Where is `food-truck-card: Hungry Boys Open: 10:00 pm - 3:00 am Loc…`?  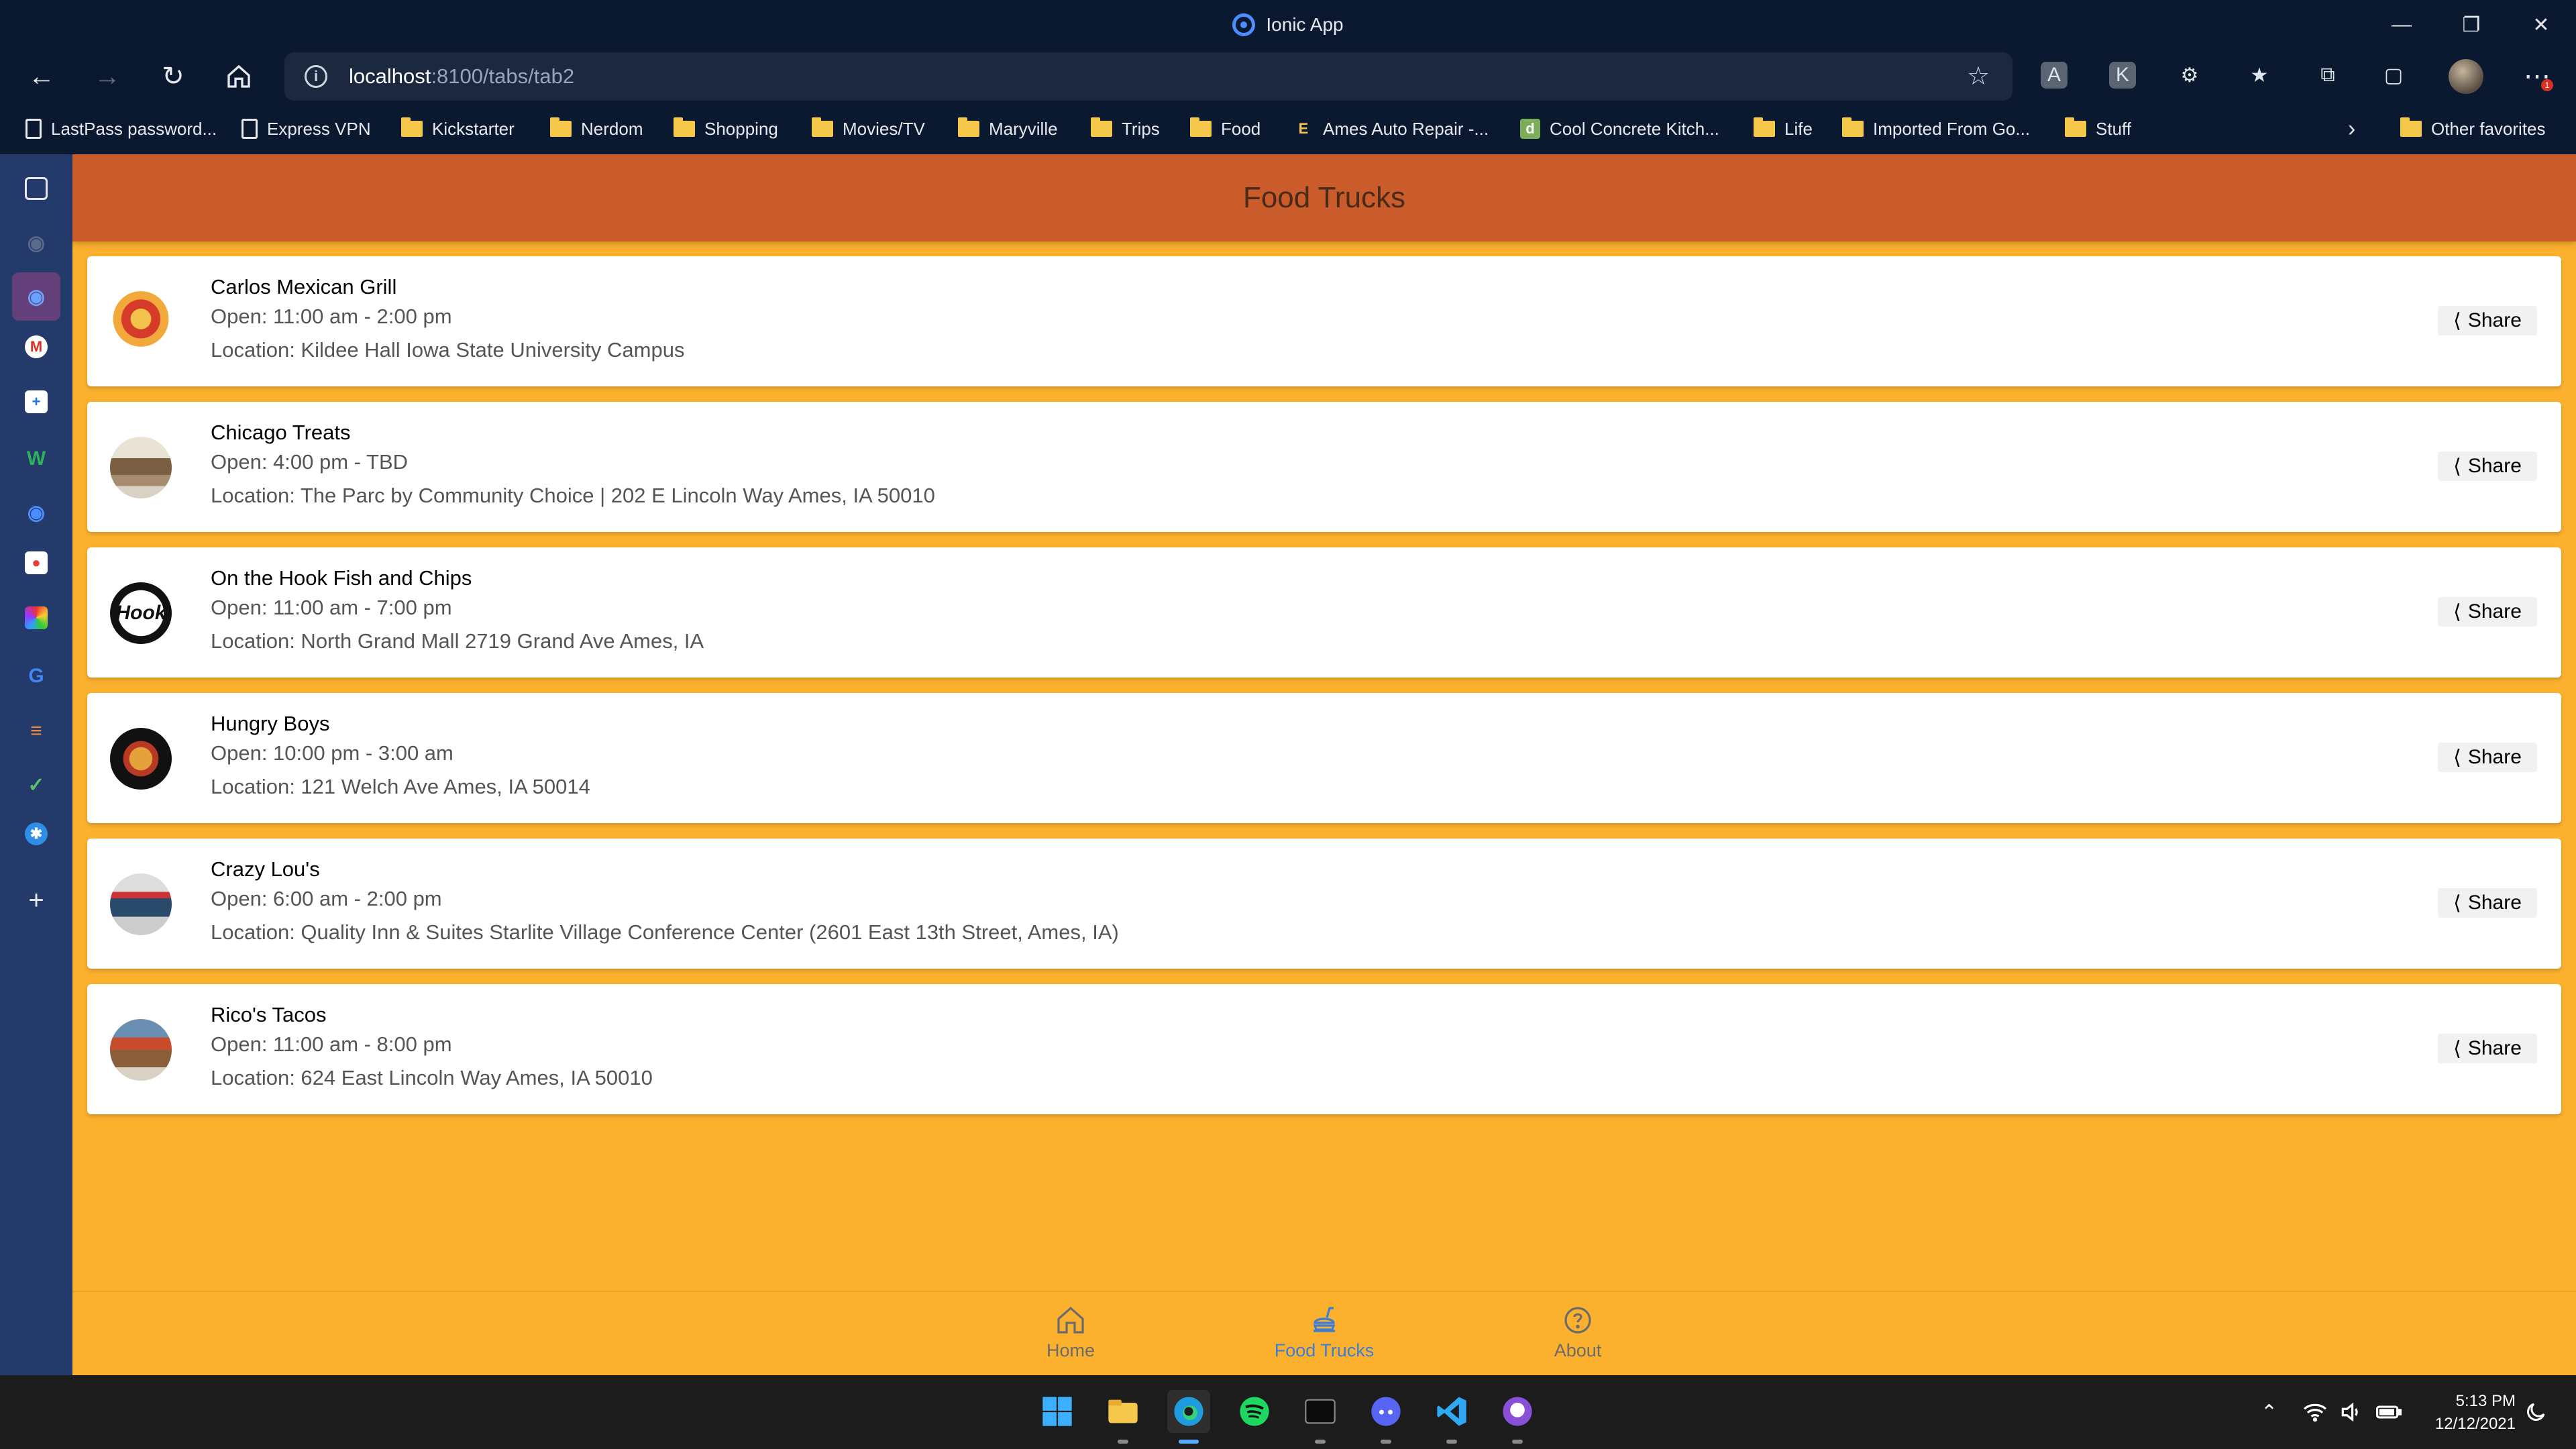 food-truck-card: Hungry Boys Open: 10:00 pm - 3:00 am Loc… is located at coordinates (1324, 758).